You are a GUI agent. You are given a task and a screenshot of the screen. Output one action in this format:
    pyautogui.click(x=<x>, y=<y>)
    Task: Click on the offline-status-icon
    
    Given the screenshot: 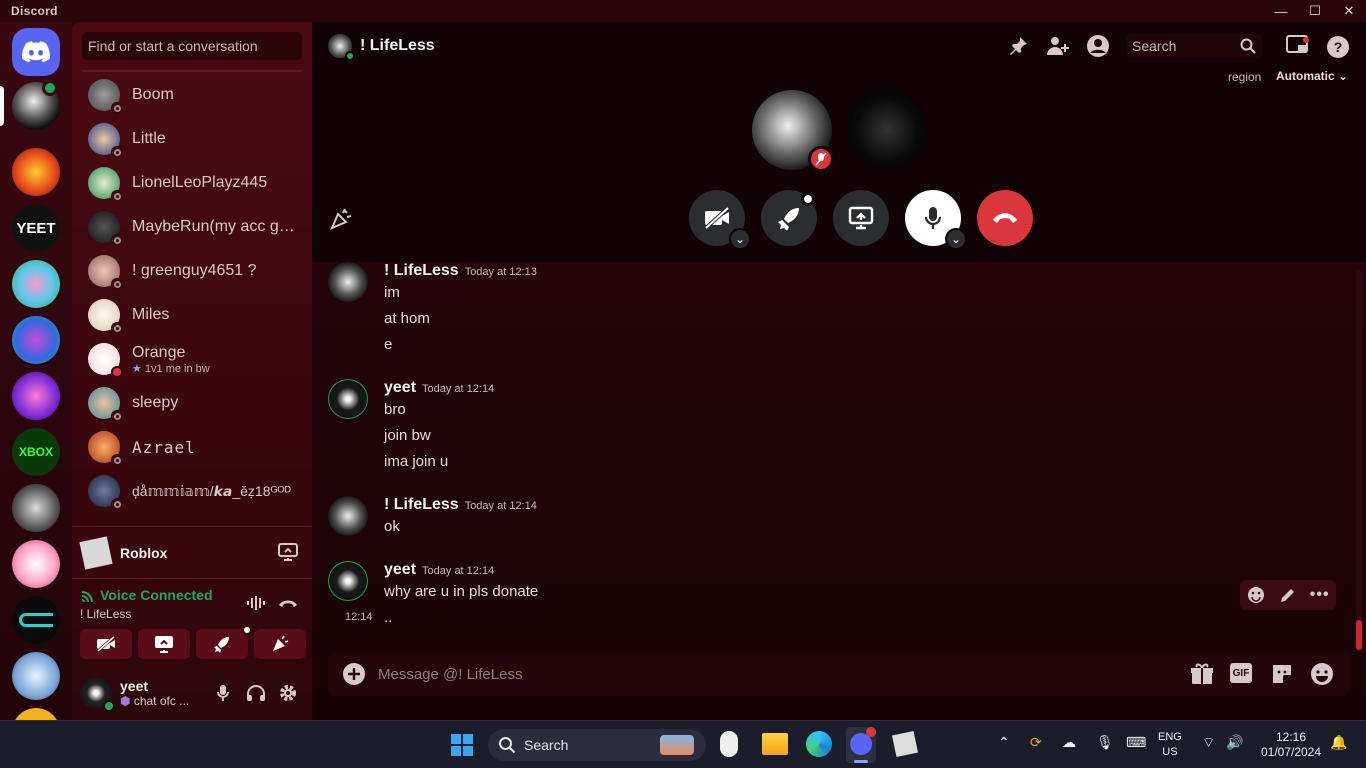 What is the action you would take?
    pyautogui.click(x=117, y=328)
    